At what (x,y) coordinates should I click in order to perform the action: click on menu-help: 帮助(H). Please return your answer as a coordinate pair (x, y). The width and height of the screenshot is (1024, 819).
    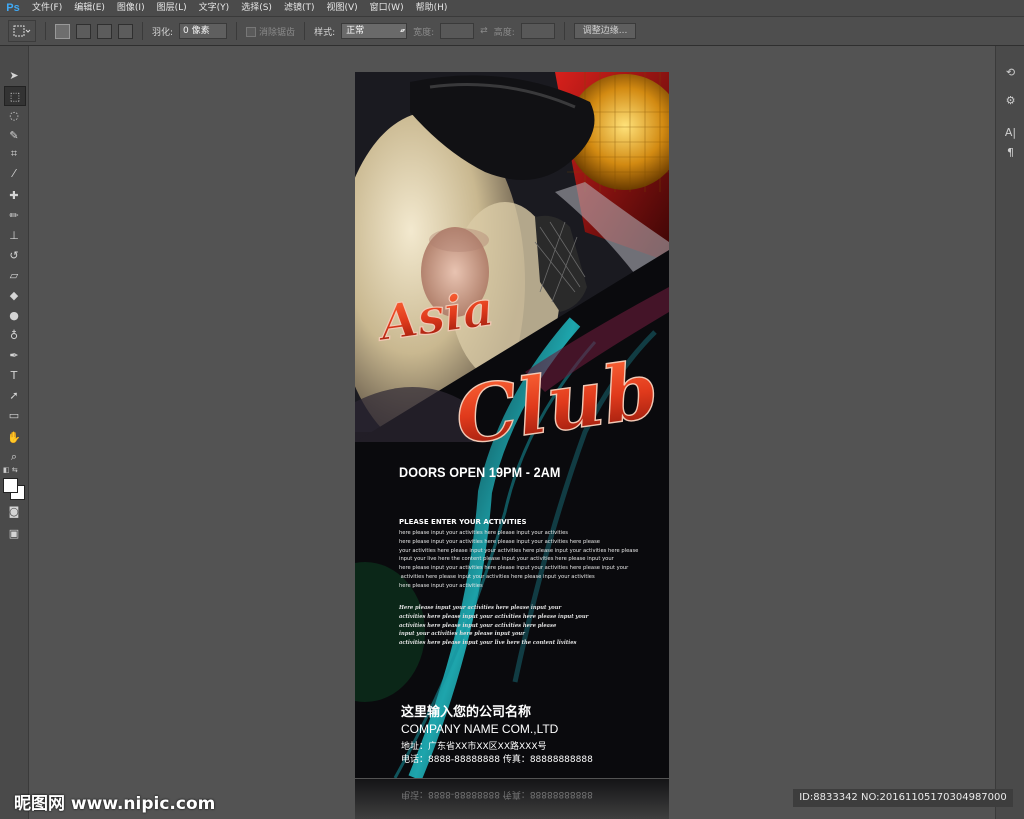
    Looking at the image, I should click on (432, 8).